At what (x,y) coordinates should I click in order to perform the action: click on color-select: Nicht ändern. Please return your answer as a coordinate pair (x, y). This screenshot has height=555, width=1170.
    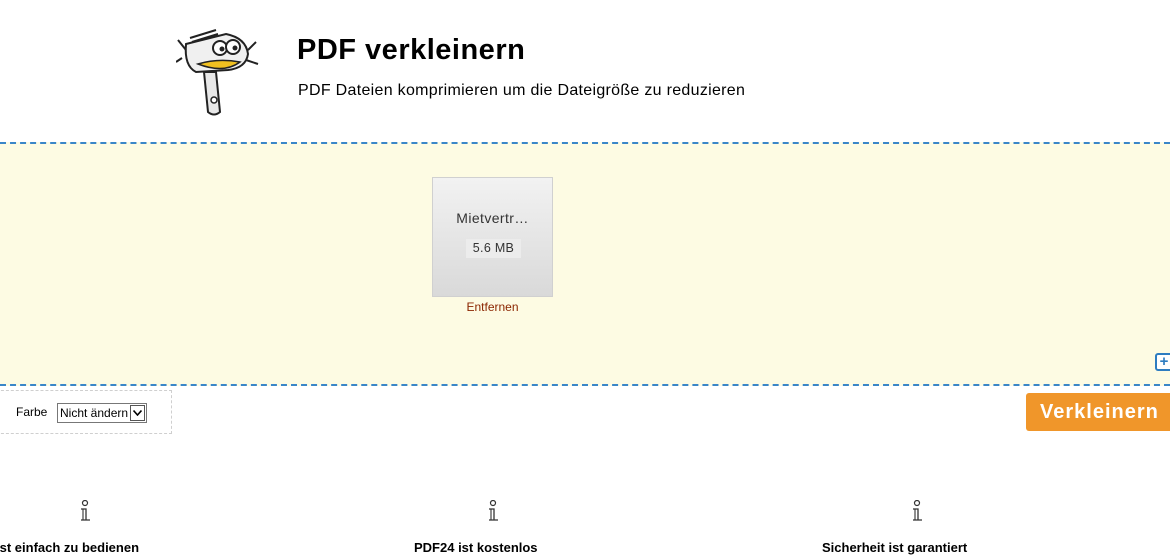
    Looking at the image, I should click on (102, 413).